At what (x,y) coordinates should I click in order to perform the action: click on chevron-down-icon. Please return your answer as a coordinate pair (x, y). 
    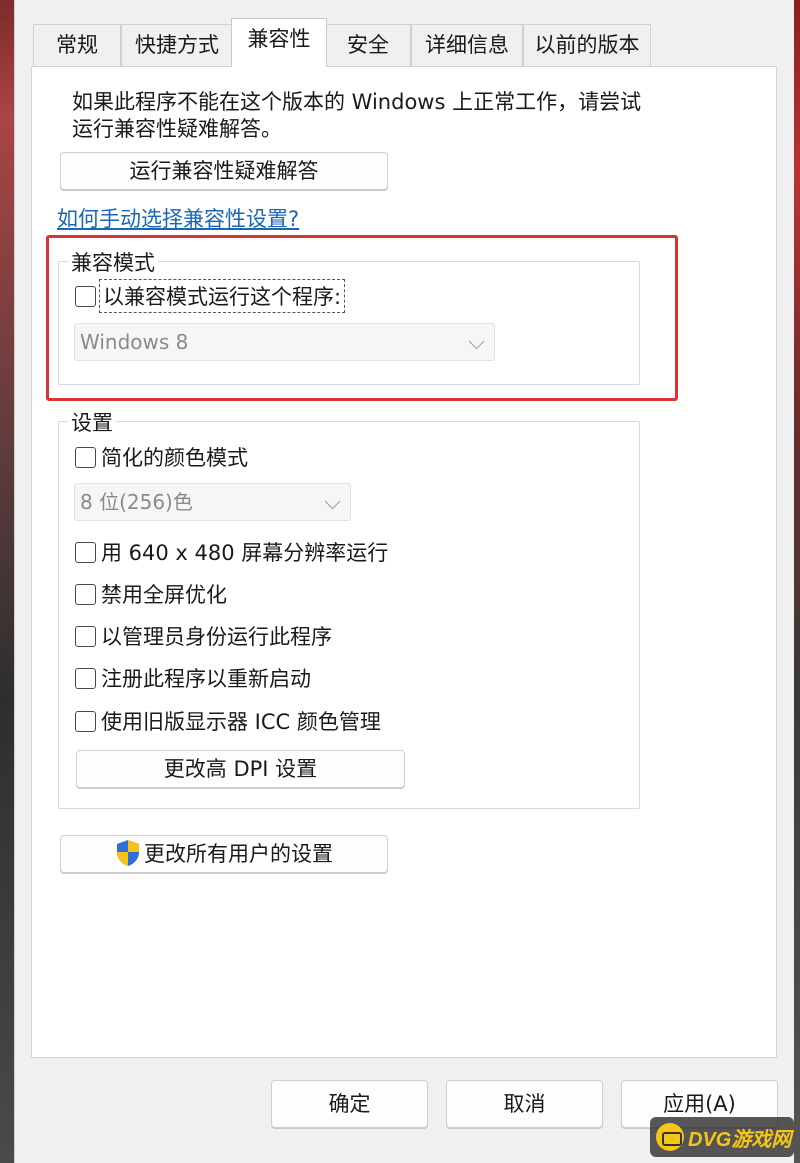
    Looking at the image, I should click on (332, 501).